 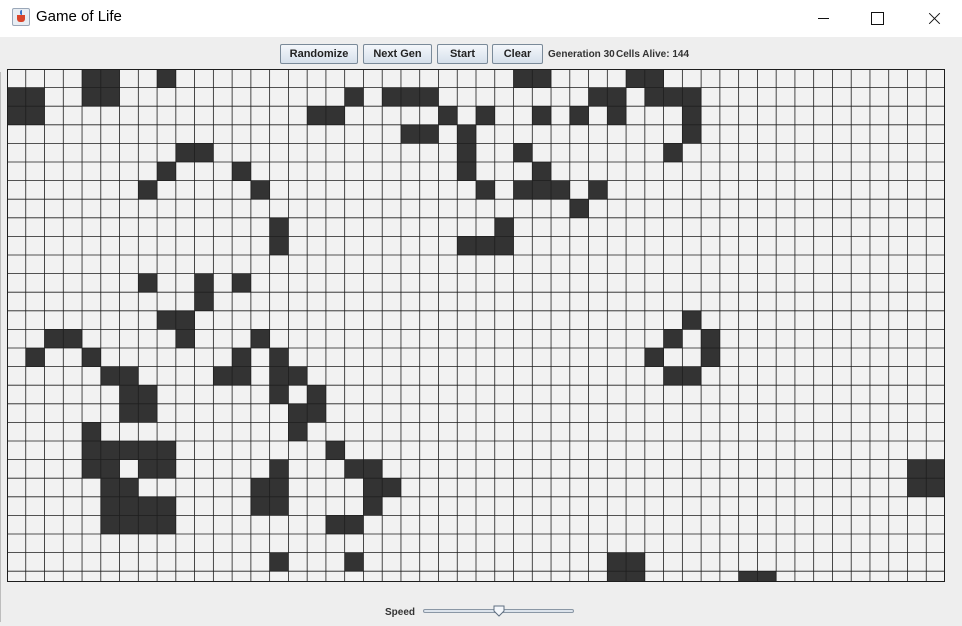 What do you see at coordinates (879, 18) in the screenshot?
I see `maximize-button` at bounding box center [879, 18].